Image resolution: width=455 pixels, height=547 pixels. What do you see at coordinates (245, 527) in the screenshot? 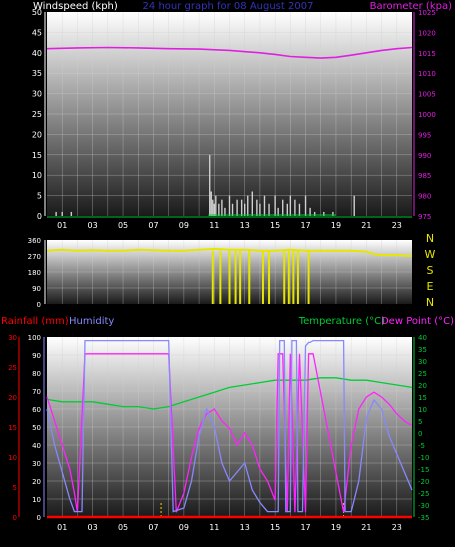
I see `rain-humidity-temp-x-tick-label: 13` at bounding box center [245, 527].